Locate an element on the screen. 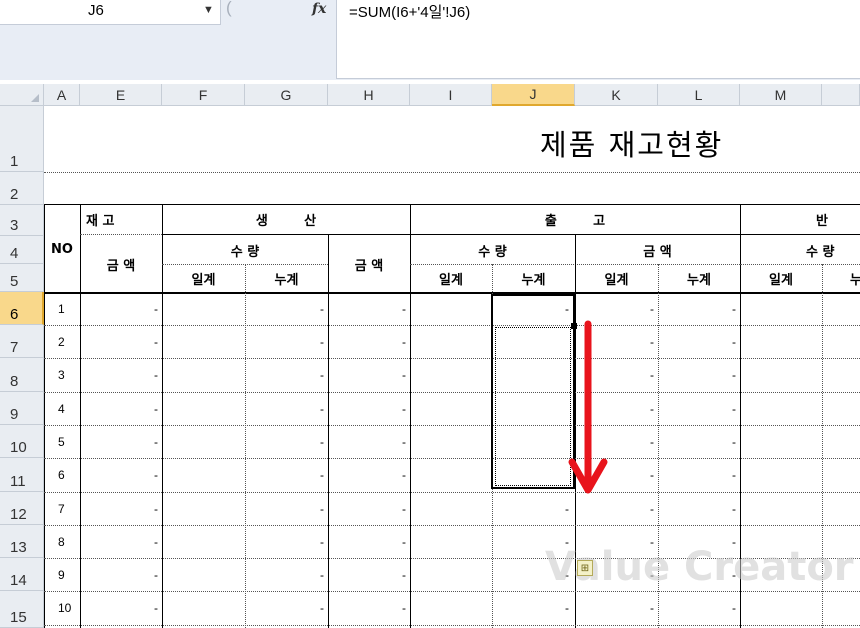  row-header-13: 13 is located at coordinates (22, 541).